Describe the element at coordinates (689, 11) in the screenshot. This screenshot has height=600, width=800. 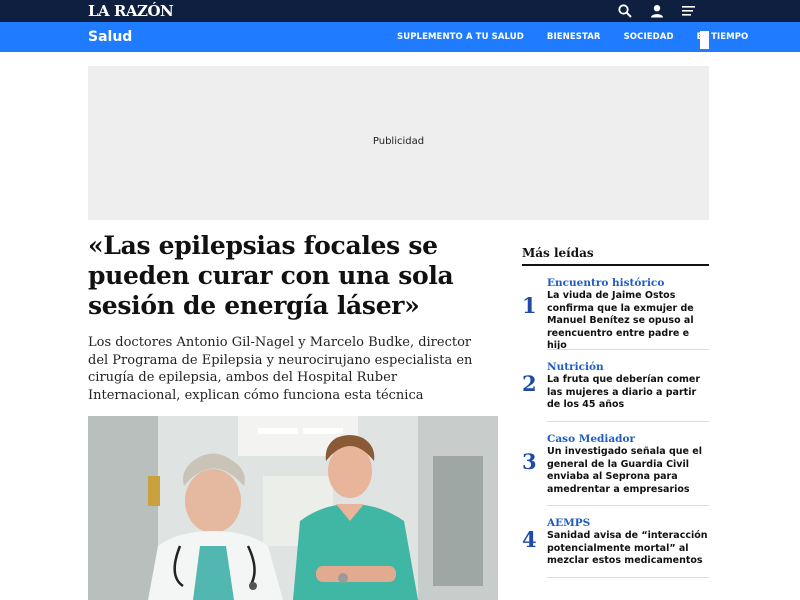
I see `menu-icon` at that location.